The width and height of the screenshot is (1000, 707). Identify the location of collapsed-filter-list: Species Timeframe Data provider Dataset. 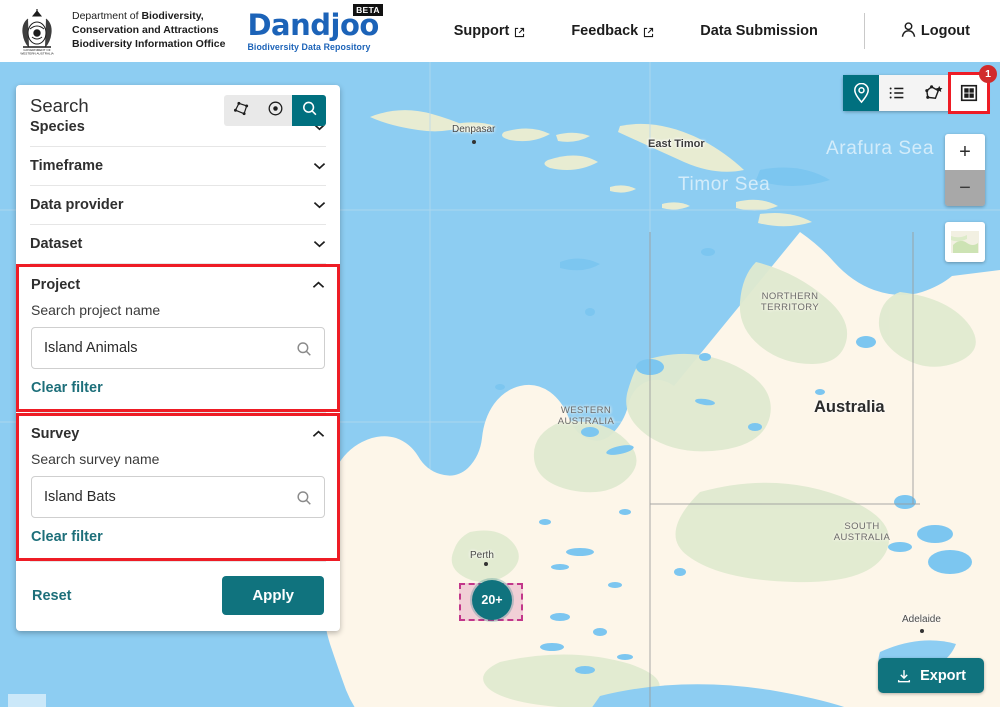
(178, 191).